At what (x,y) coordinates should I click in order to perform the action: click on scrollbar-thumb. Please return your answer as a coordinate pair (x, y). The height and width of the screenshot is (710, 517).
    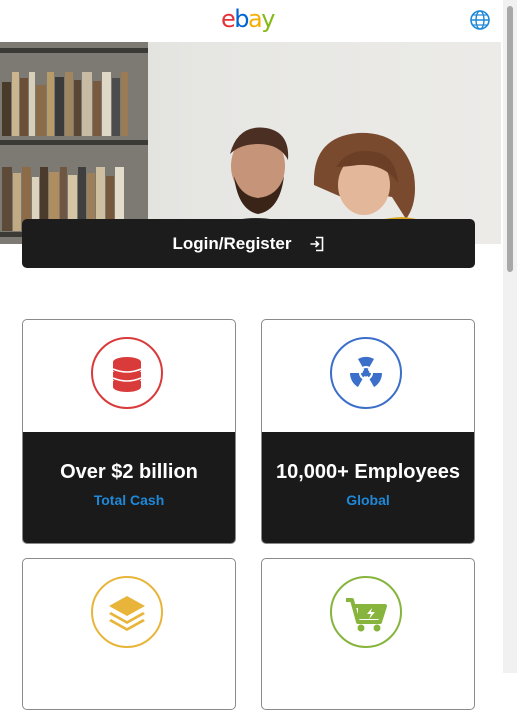
    Looking at the image, I should click on (510, 139).